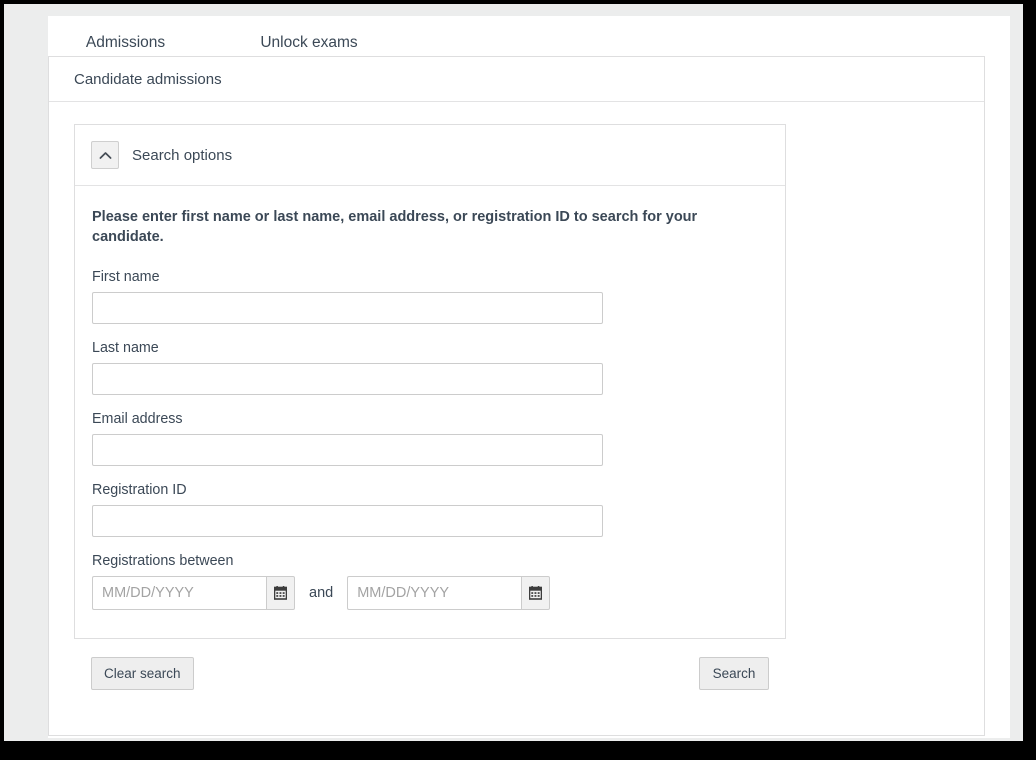 This screenshot has height=760, width=1036. What do you see at coordinates (347, 449) in the screenshot?
I see `email-address-input` at bounding box center [347, 449].